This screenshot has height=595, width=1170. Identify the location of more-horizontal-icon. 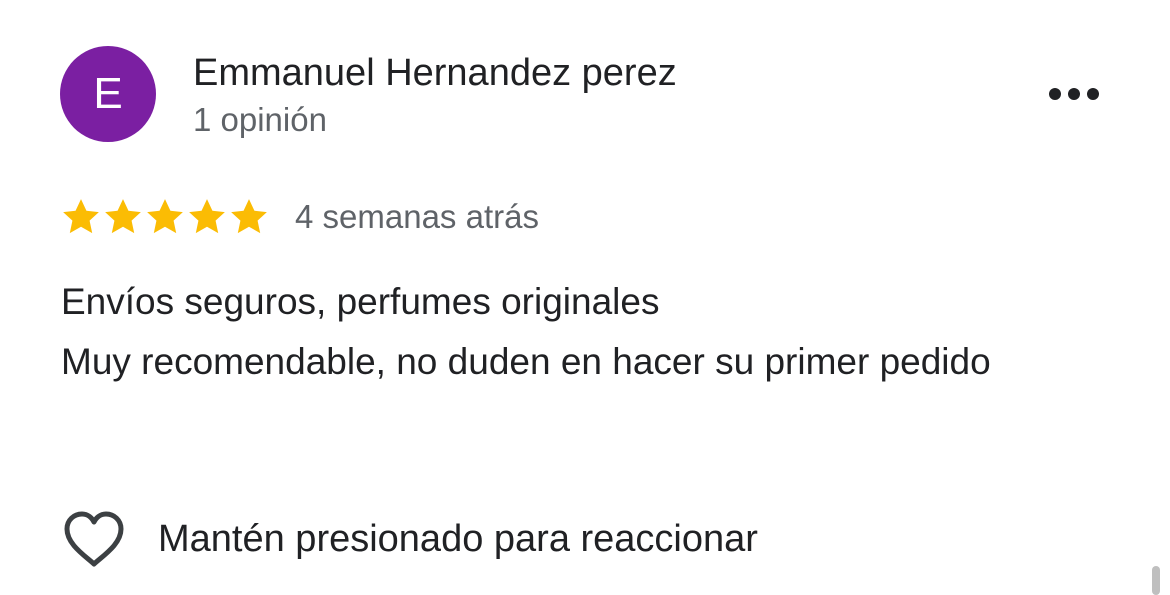
(1074, 94).